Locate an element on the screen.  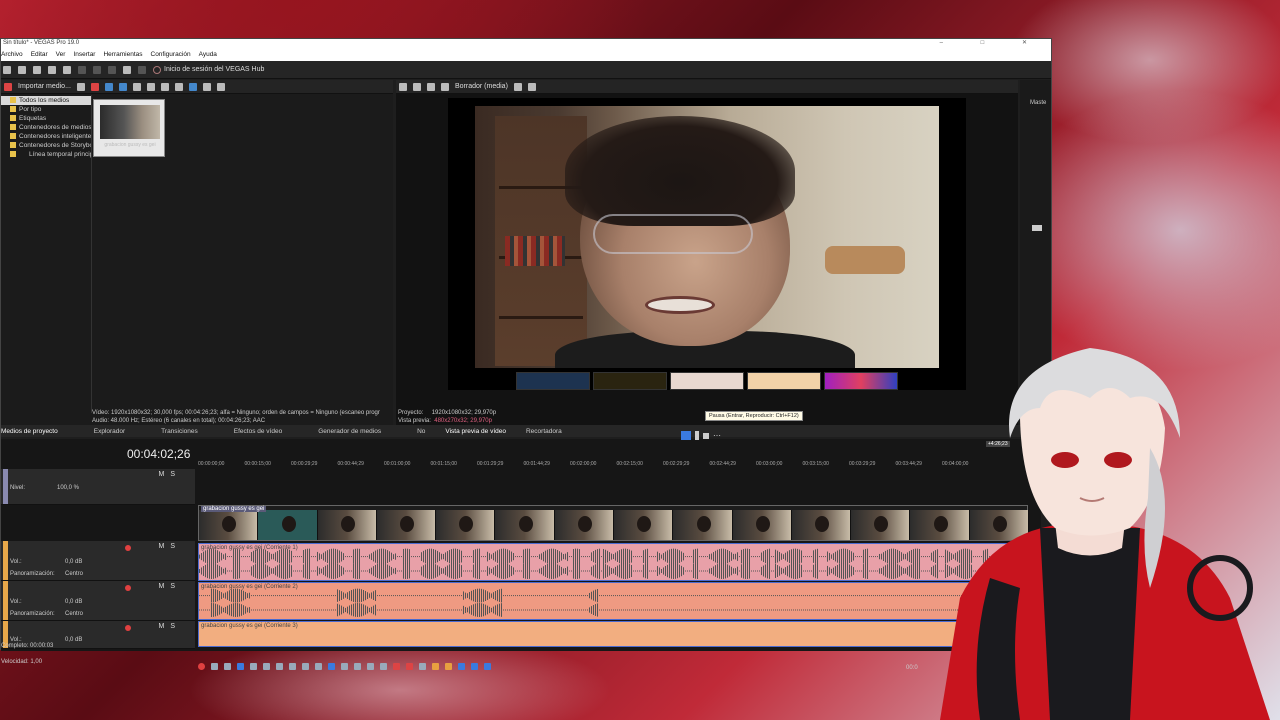
fx-icon is located at coordinates (150, 86).